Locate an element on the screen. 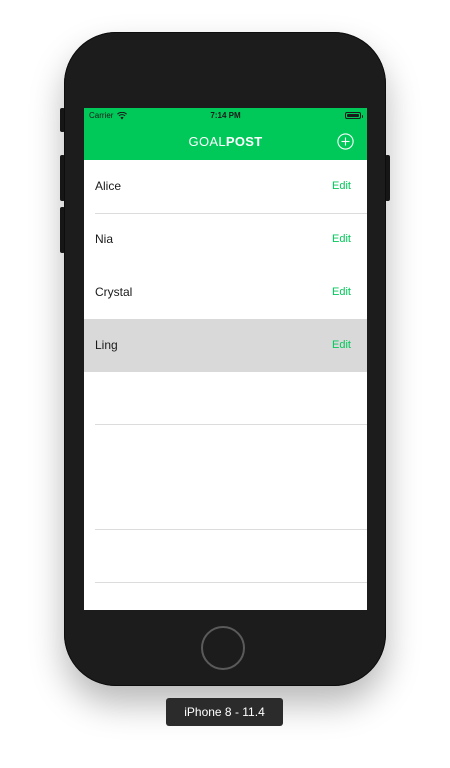 Image resolution: width=450 pixels, height=768 pixels. add-goal-button is located at coordinates (345, 141).